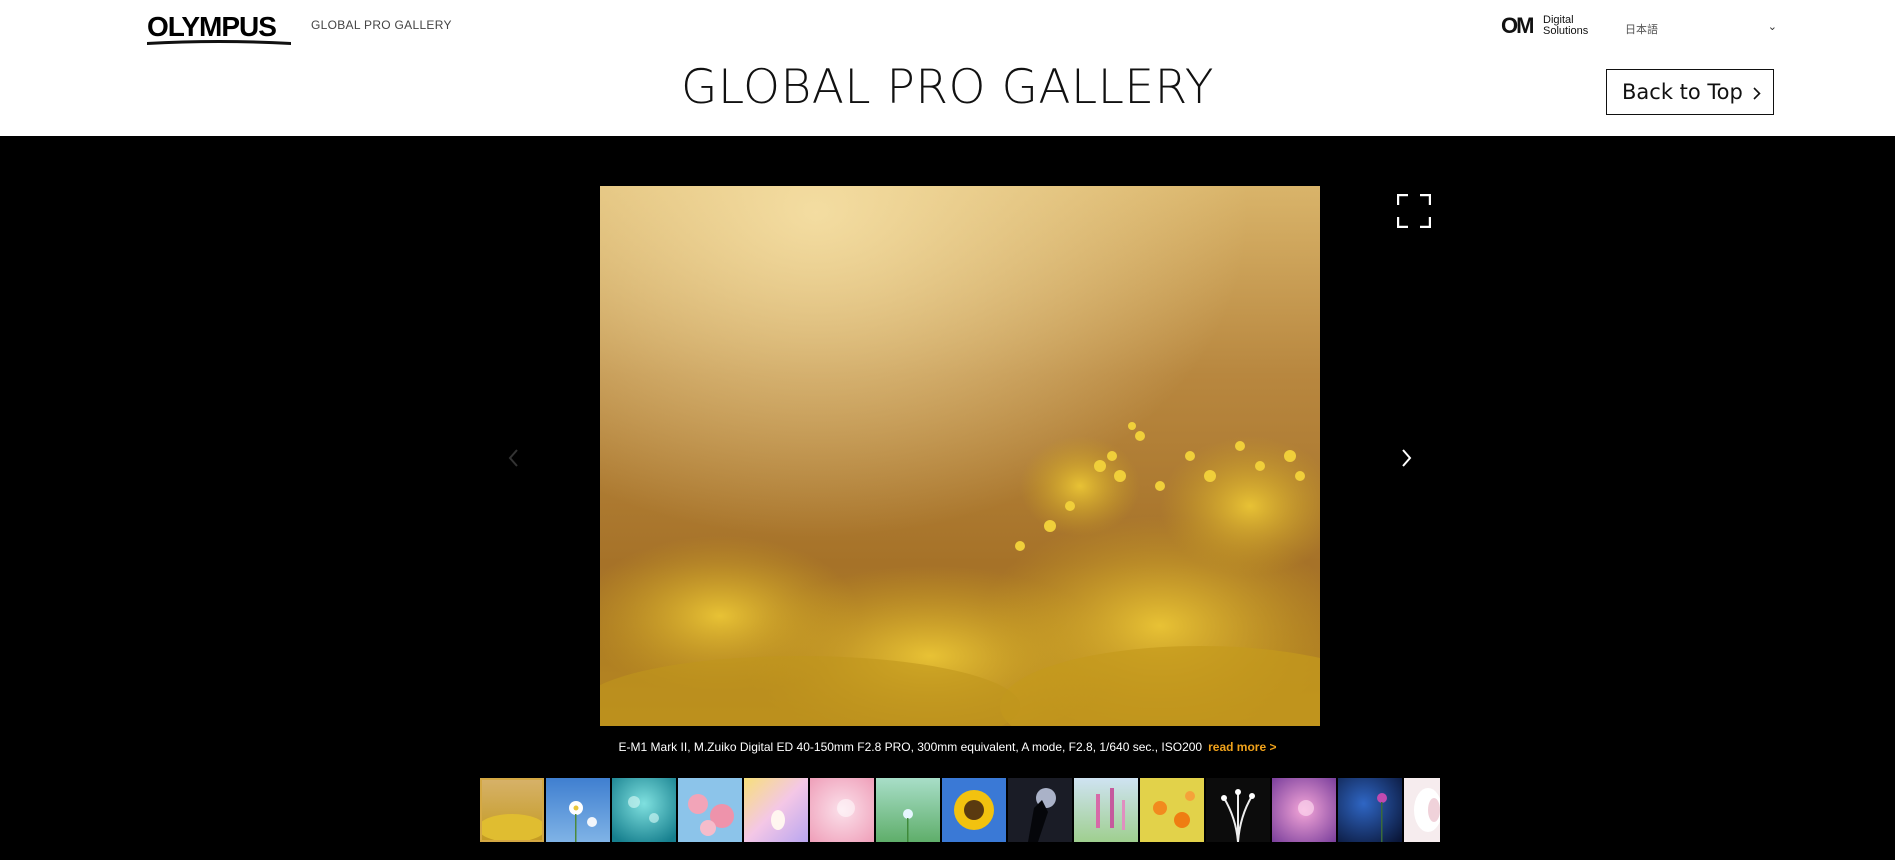 This screenshot has width=1895, height=860. I want to click on thumb-pink-blossoms, so click(710, 810).